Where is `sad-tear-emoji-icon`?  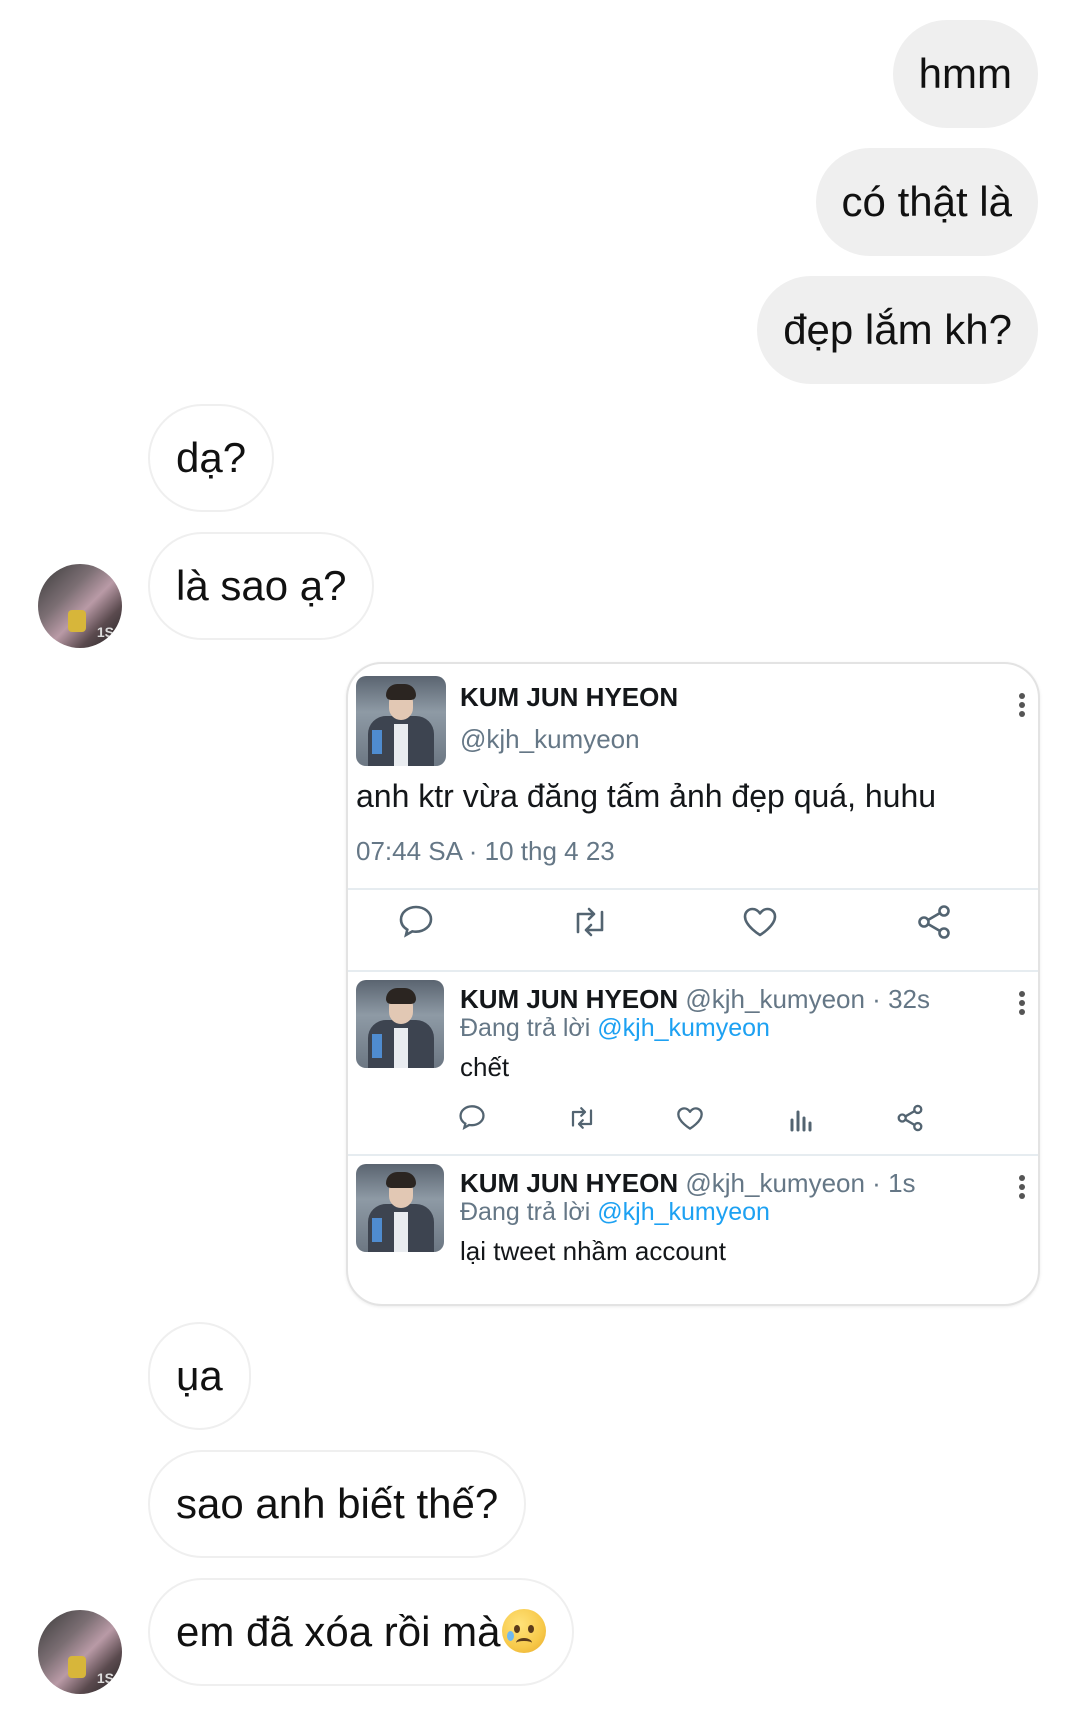
sad-tear-emoji-icon is located at coordinates (524, 1630).